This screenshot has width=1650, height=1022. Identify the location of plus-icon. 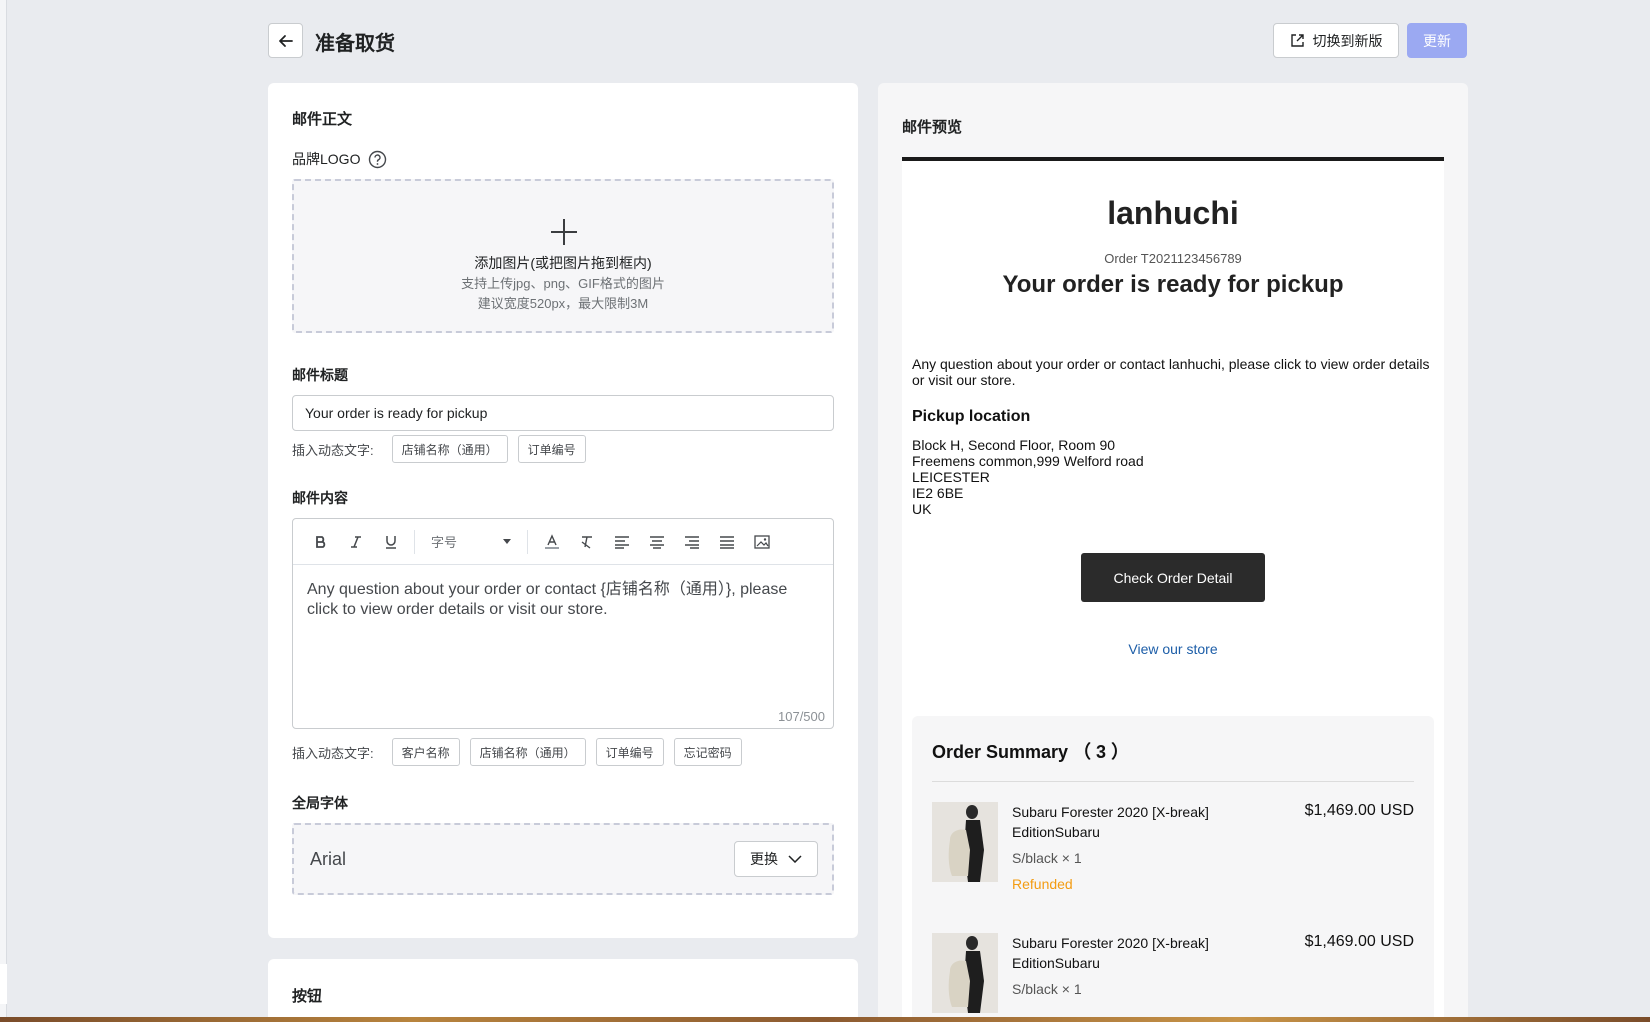
(564, 232).